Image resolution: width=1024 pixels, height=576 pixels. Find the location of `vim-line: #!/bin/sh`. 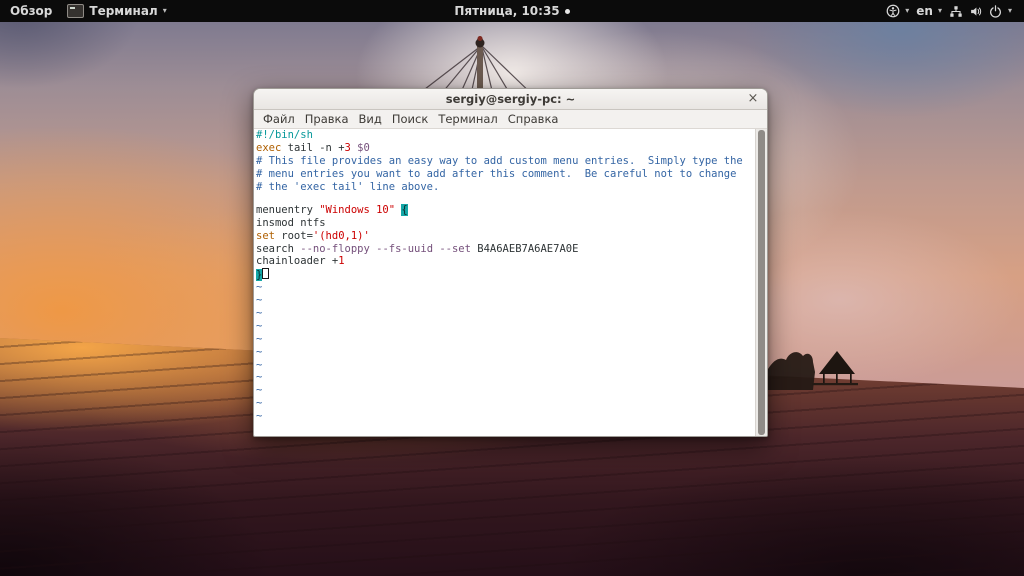

vim-line: #!/bin/sh is located at coordinates (284, 135).